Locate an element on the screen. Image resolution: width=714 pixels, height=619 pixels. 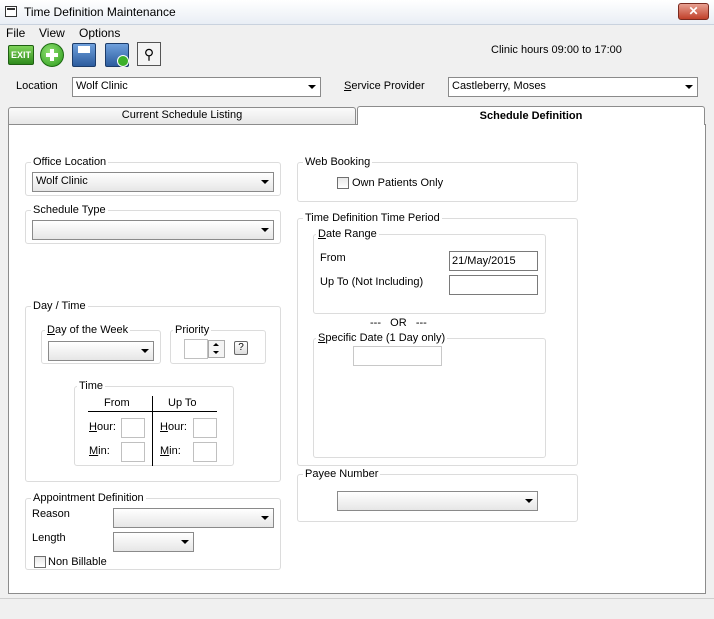
toolbar: EXIT ⚲ Clinic hours 09:00 to 17:00 is located at coordinates (357, 55).